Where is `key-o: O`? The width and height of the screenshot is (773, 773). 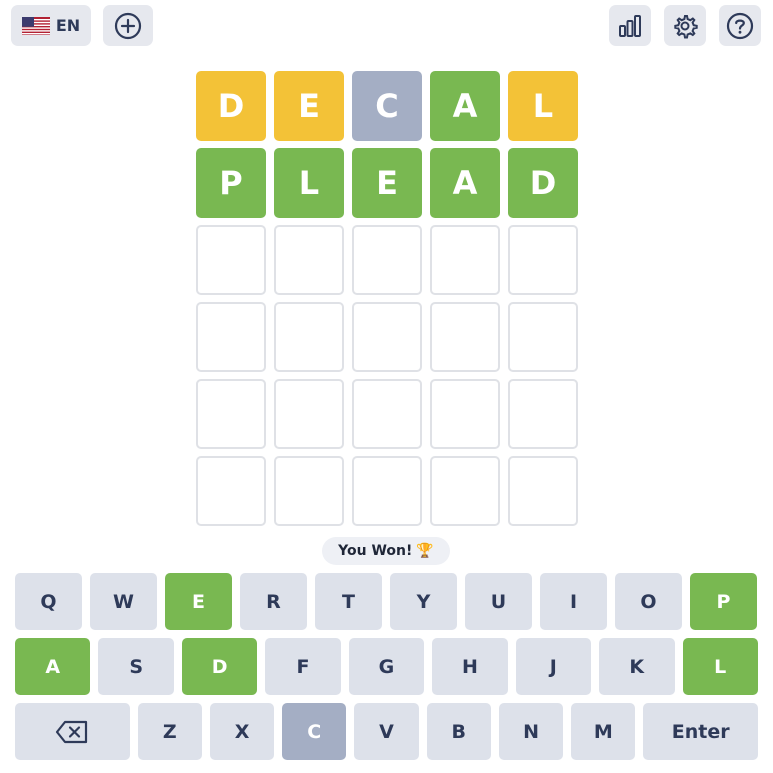 key-o: O is located at coordinates (648, 601).